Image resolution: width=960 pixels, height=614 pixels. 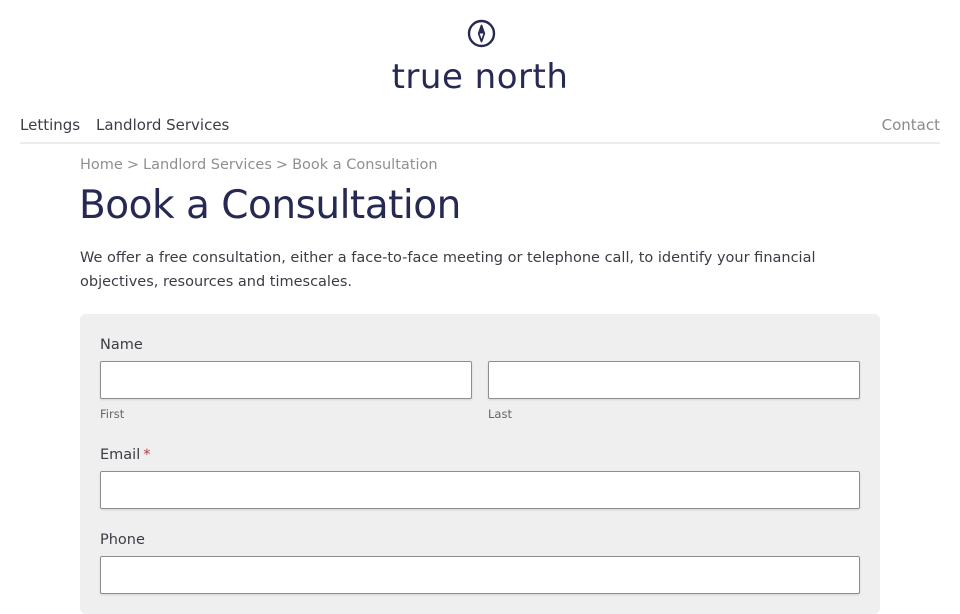 What do you see at coordinates (121, 345) in the screenshot?
I see `name-label: Name` at bounding box center [121, 345].